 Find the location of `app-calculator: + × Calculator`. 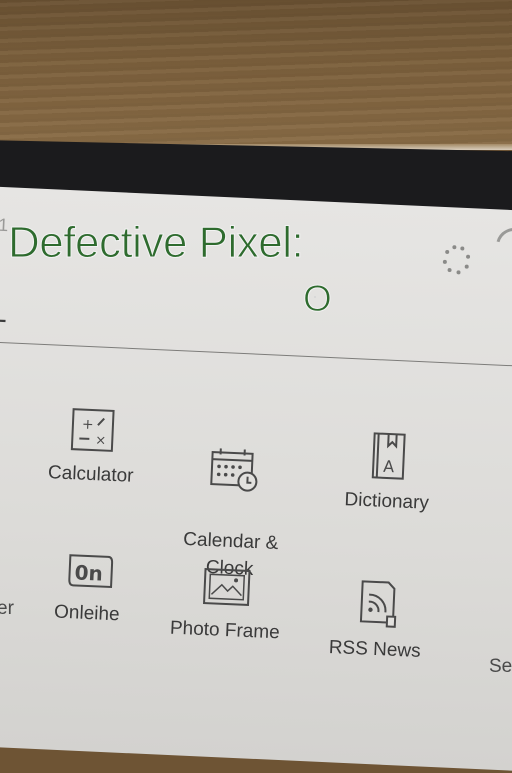

app-calculator: + × Calculator is located at coordinates (92, 446).